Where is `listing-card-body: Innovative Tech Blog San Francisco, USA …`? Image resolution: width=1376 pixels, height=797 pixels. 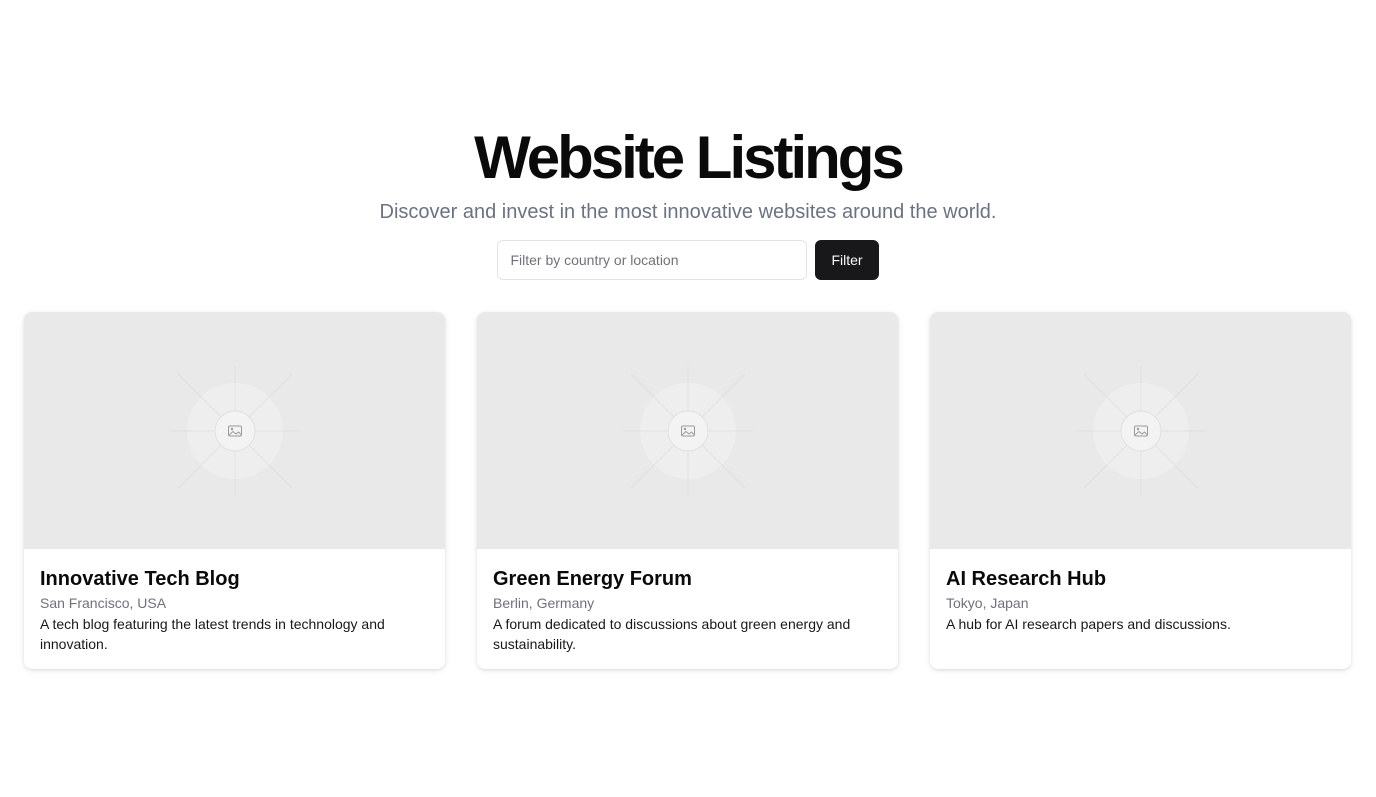
listing-card-body: Innovative Tech Blog San Francisco, USA … is located at coordinates (234, 609).